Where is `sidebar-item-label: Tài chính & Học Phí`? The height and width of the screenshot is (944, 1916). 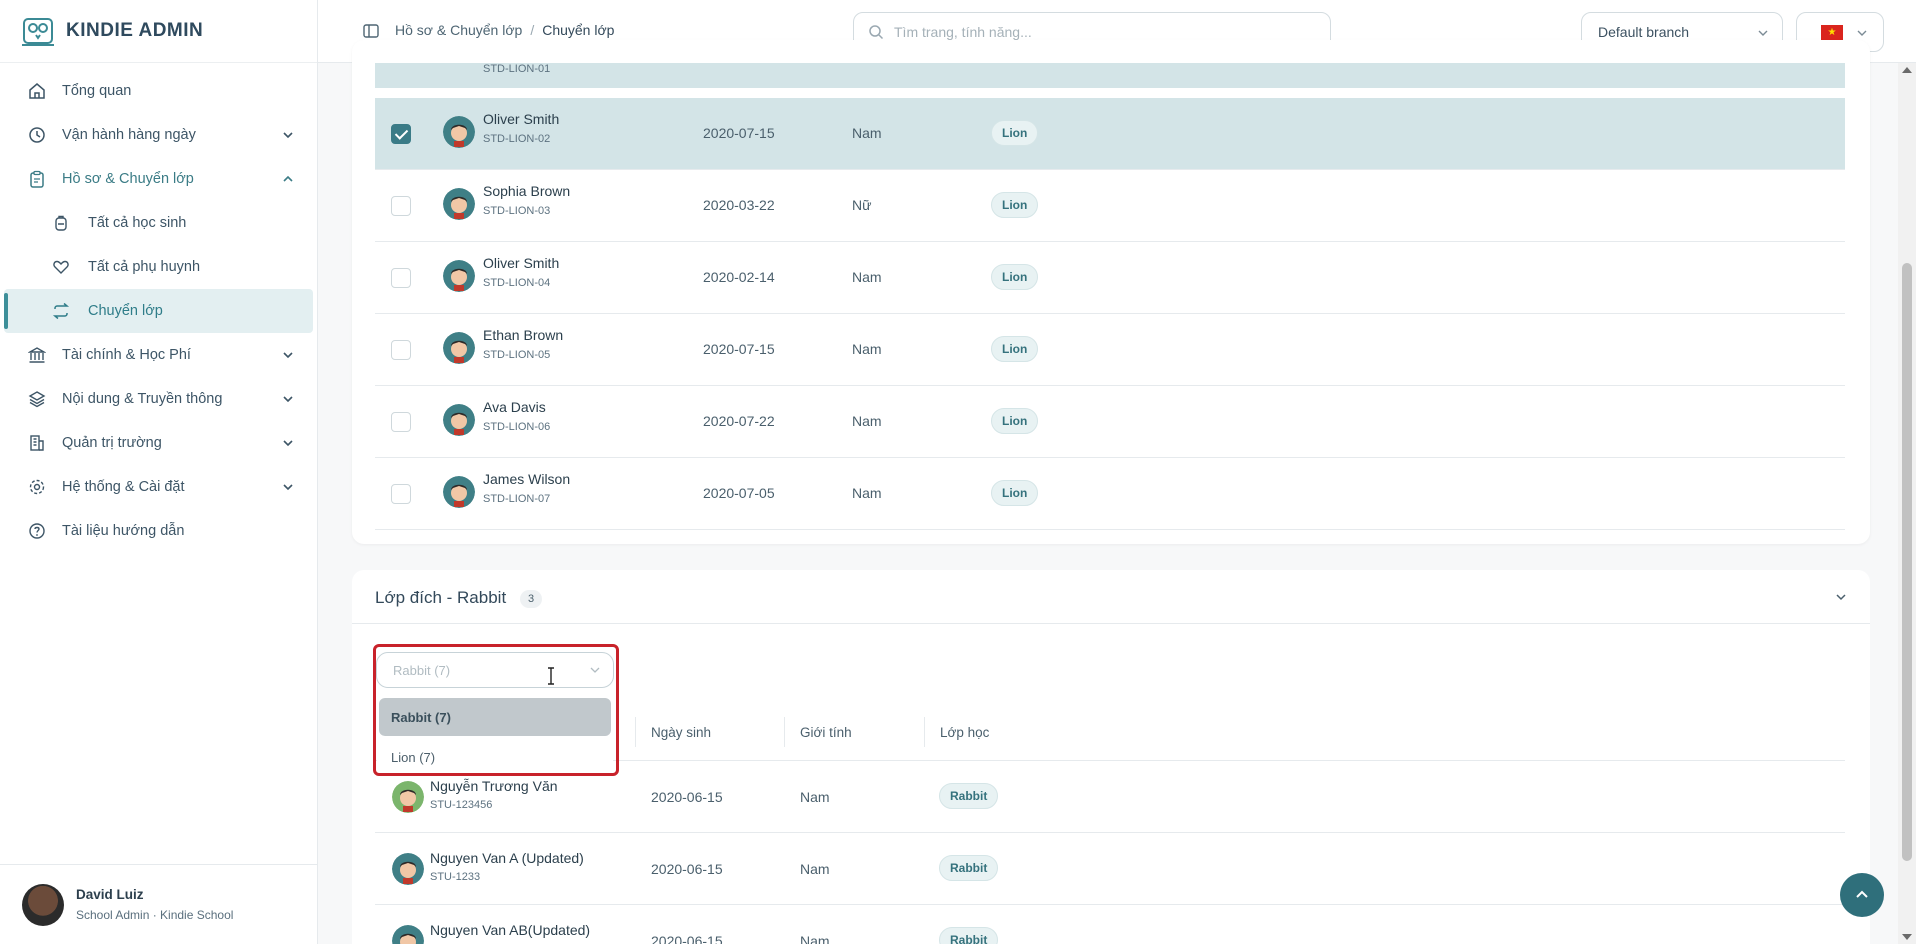 sidebar-item-label: Tài chính & Học Phí is located at coordinates (126, 355).